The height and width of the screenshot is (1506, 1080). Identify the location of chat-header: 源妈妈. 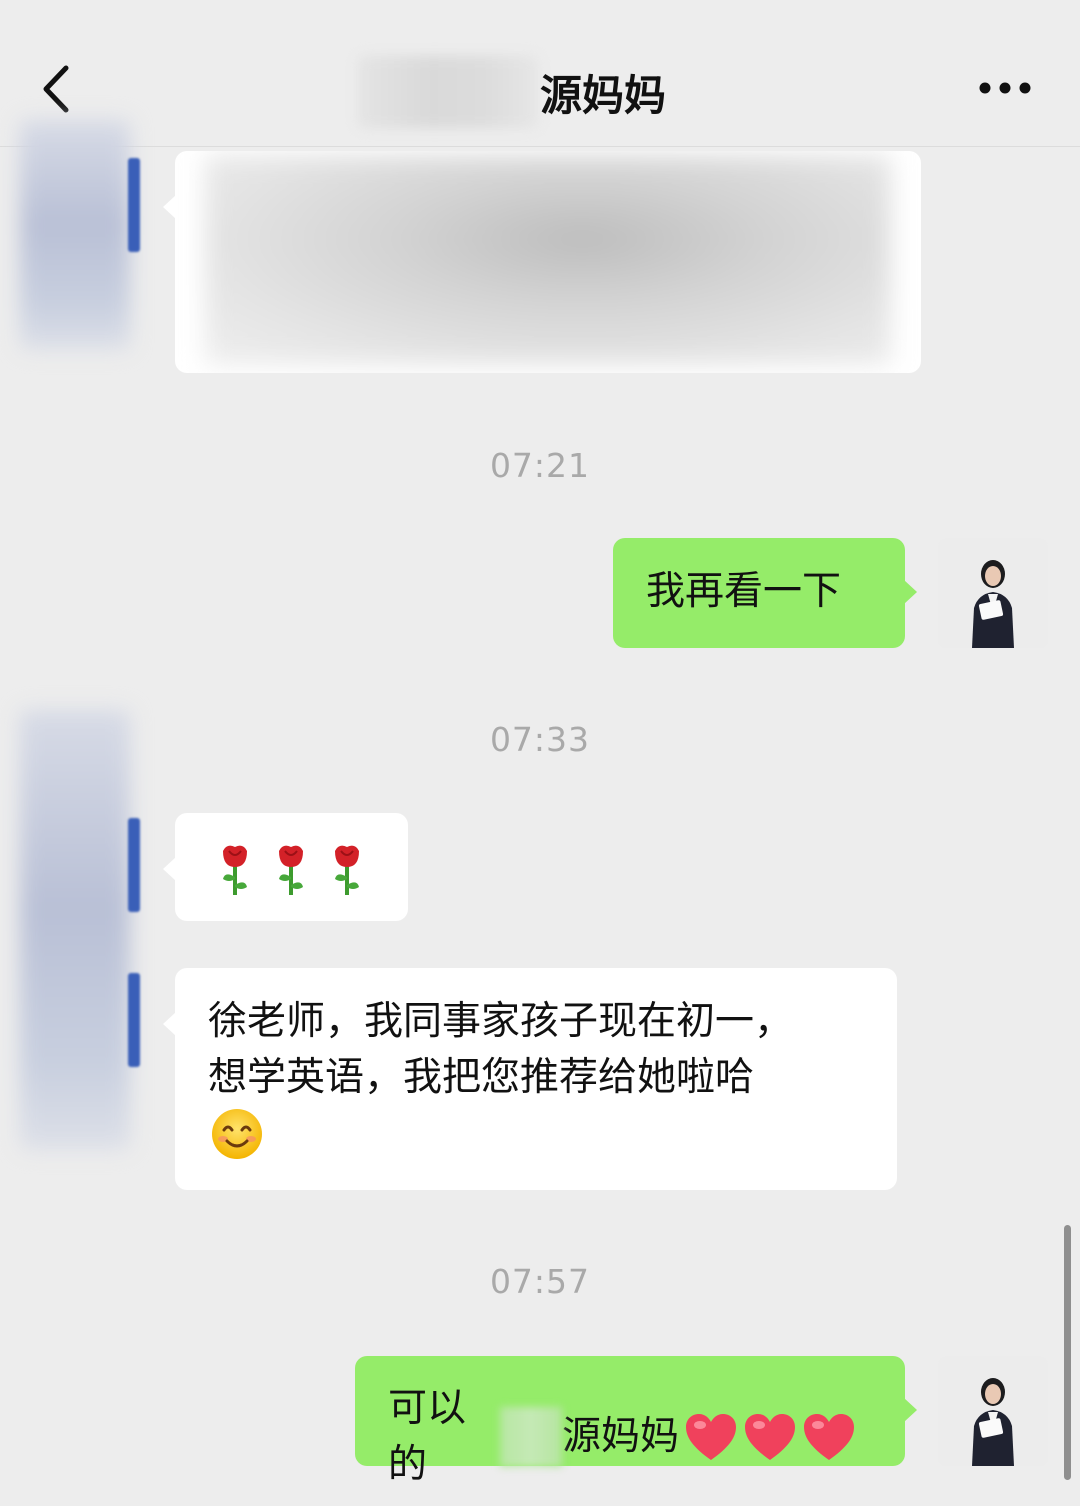
(540, 73).